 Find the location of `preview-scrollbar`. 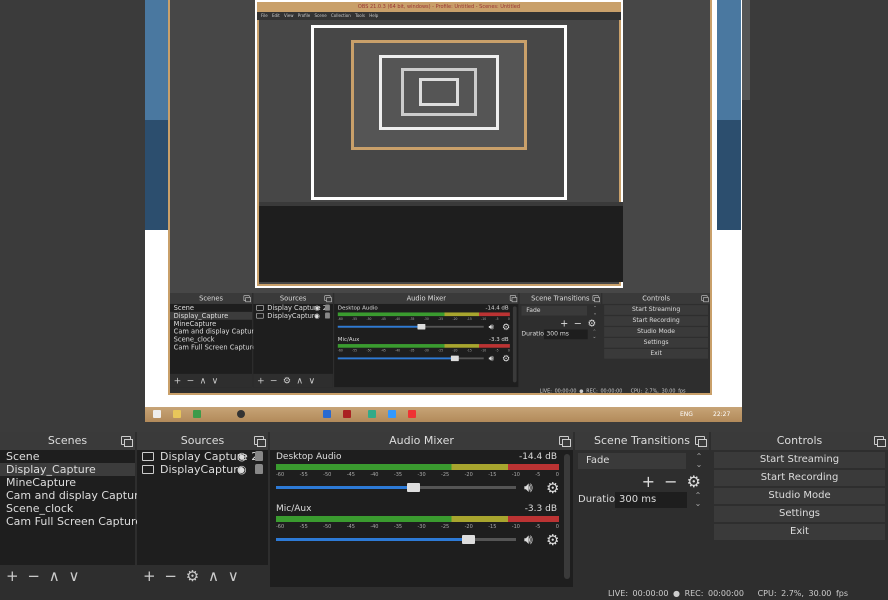

preview-scrollbar is located at coordinates (746, 50).